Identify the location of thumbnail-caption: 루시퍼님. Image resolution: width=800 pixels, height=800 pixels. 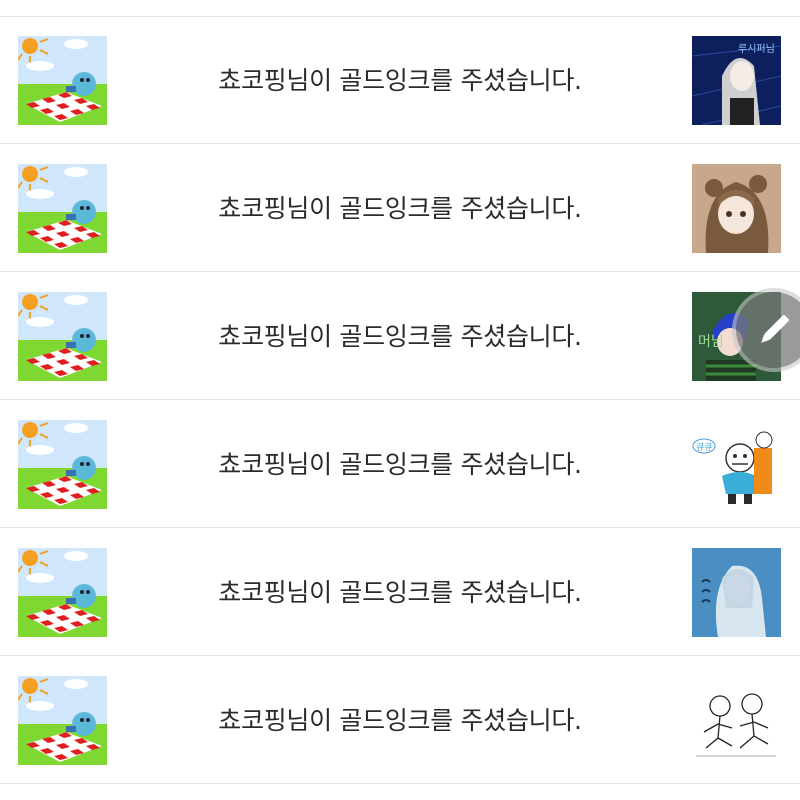
(756, 49).